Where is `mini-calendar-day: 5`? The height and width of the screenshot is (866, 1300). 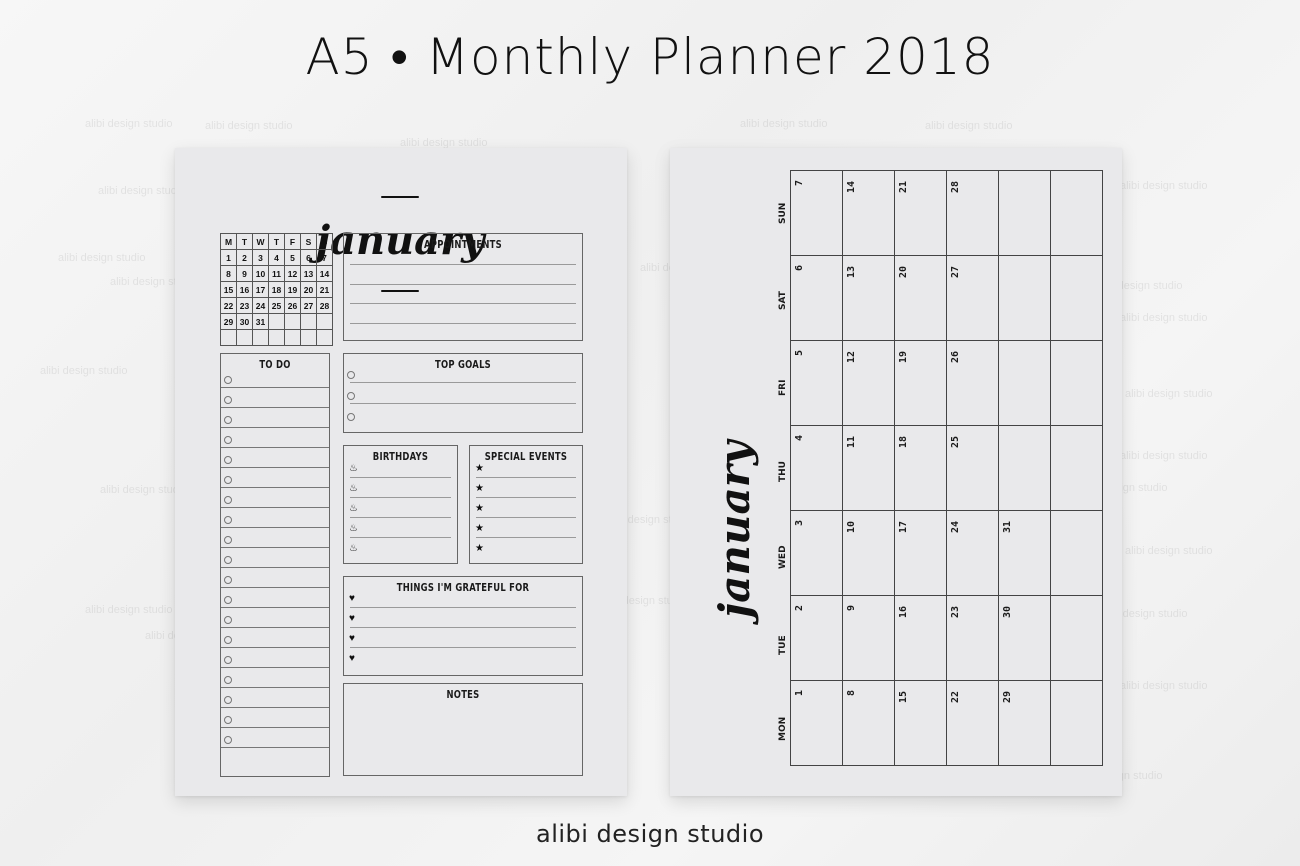 mini-calendar-day: 5 is located at coordinates (292, 257).